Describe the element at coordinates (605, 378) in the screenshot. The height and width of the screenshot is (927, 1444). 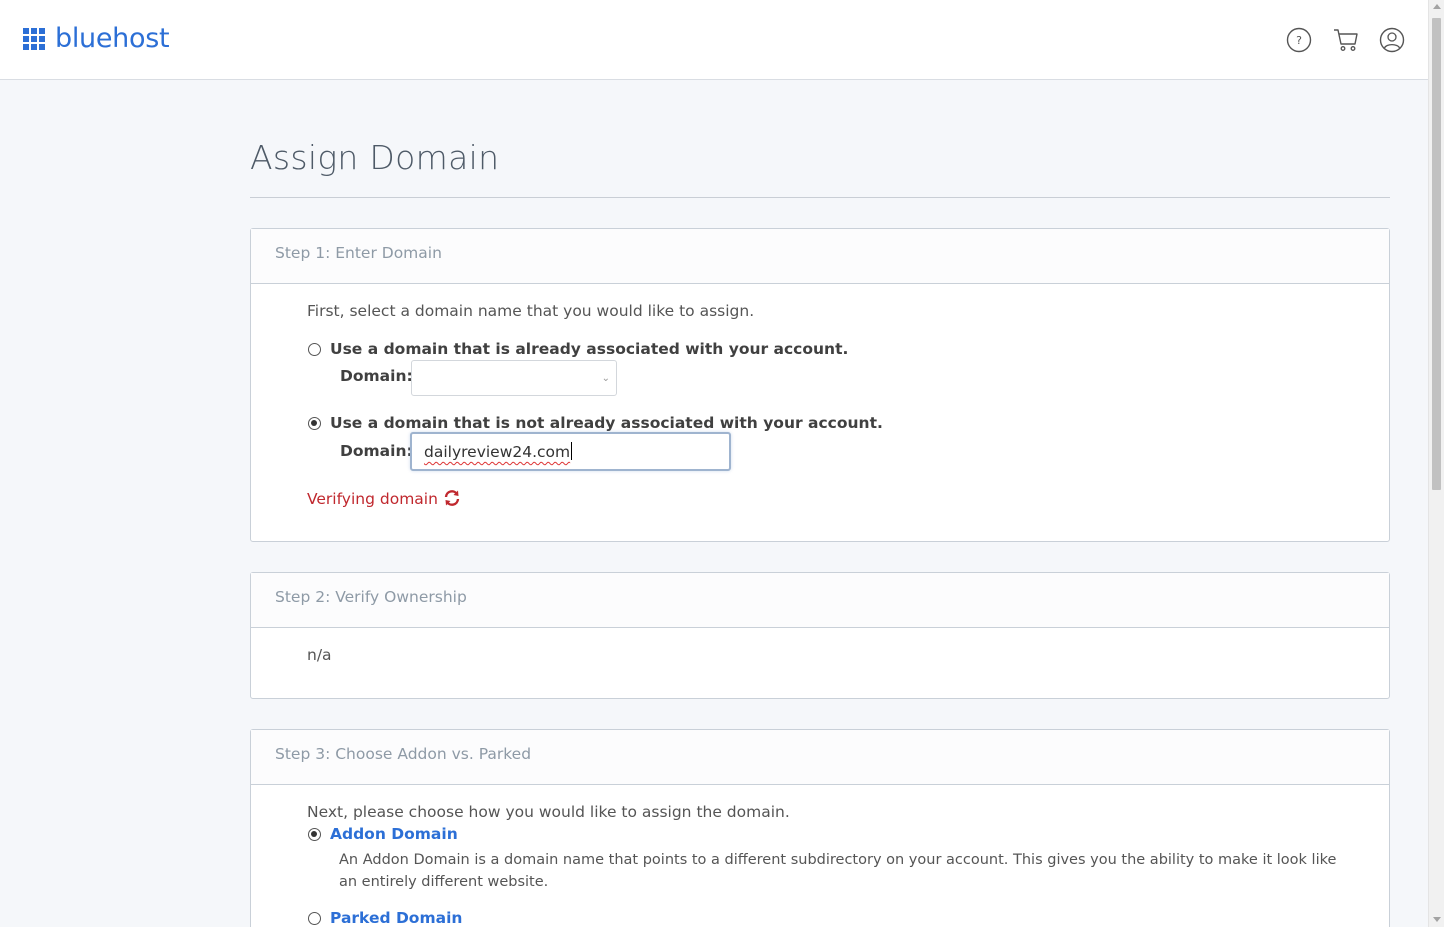
I see `chevron-down-icon: ⌄` at that location.